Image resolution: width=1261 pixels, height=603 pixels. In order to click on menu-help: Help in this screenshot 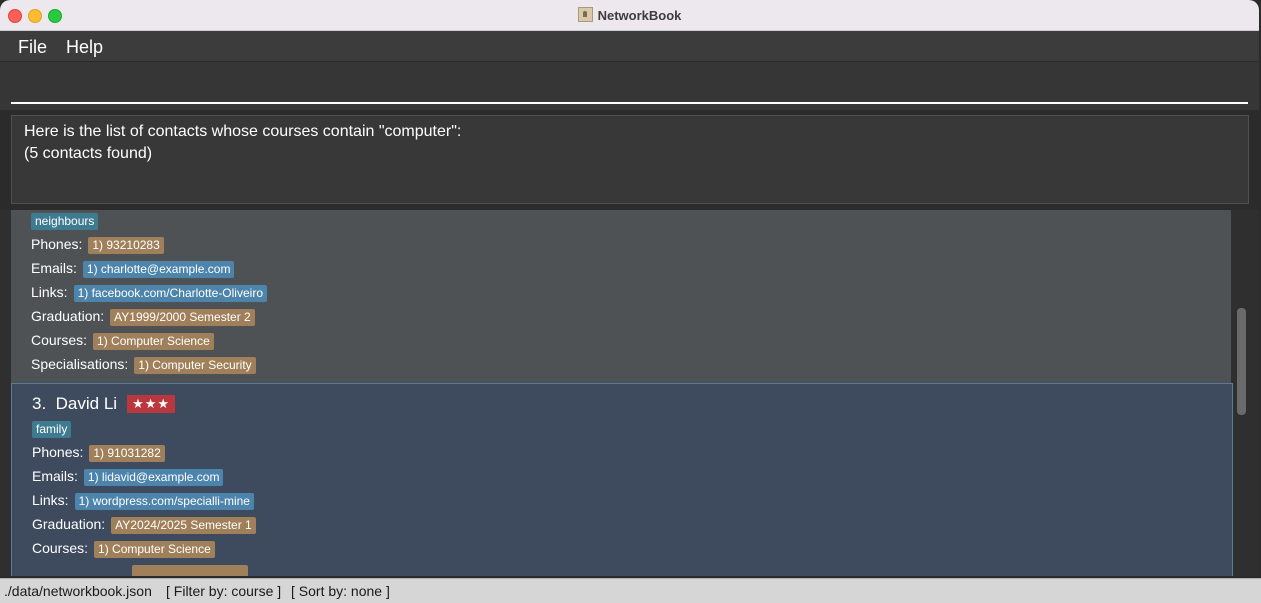, I will do `click(84, 47)`.